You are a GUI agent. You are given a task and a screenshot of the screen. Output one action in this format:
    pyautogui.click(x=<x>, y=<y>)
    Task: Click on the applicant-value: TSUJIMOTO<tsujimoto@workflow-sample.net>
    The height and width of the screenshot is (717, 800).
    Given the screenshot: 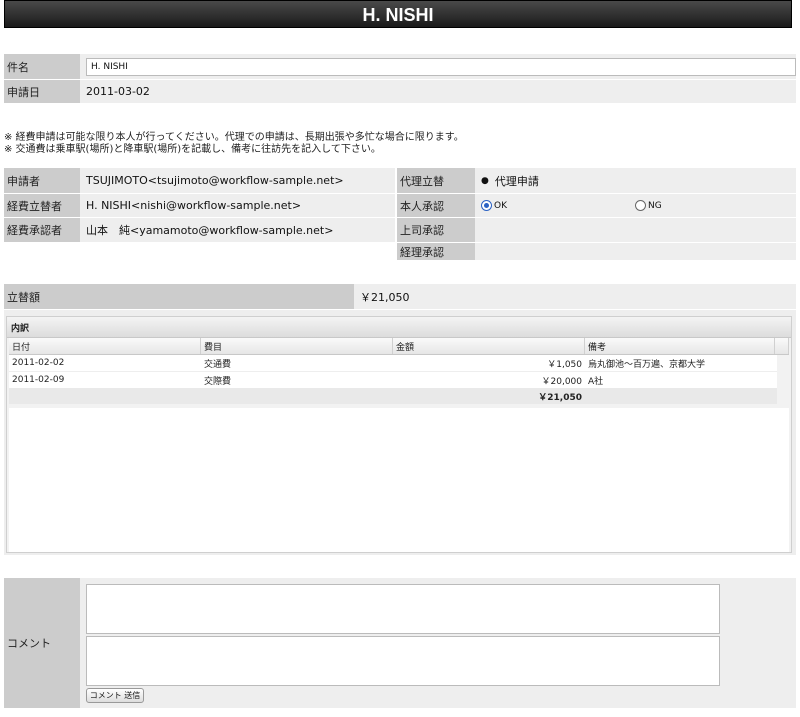 What is the action you would take?
    pyautogui.click(x=237, y=181)
    